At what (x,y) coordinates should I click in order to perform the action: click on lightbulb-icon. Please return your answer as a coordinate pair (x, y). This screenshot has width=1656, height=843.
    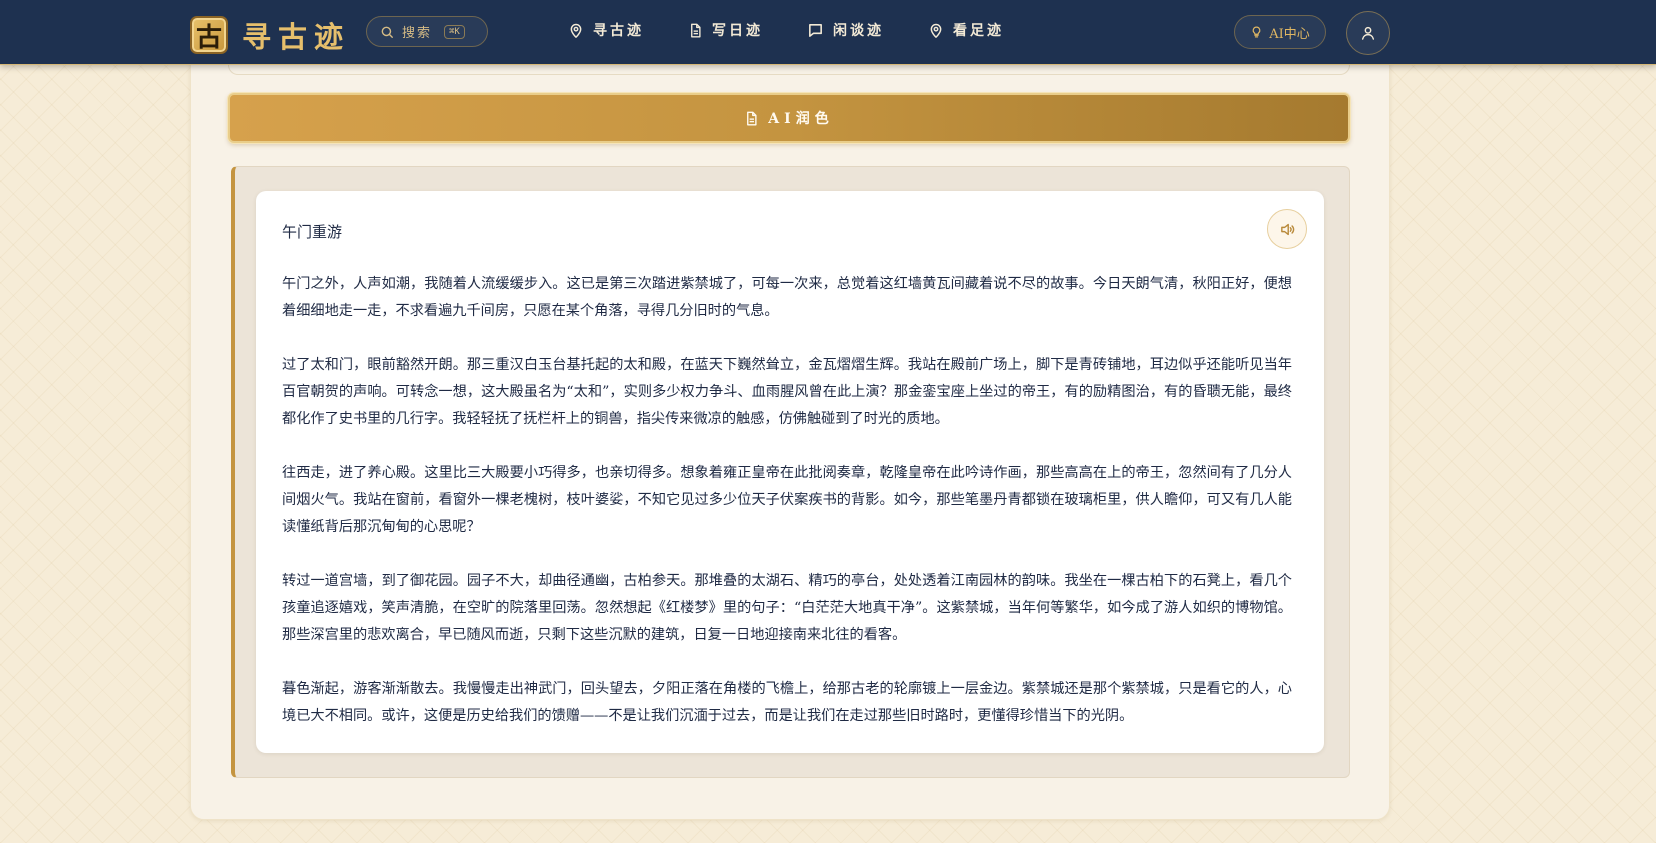
    Looking at the image, I should click on (1256, 32).